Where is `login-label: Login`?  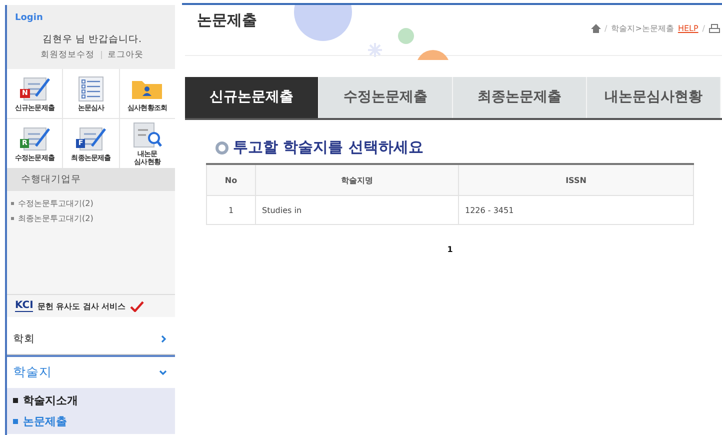
login-label: Login is located at coordinates (29, 18).